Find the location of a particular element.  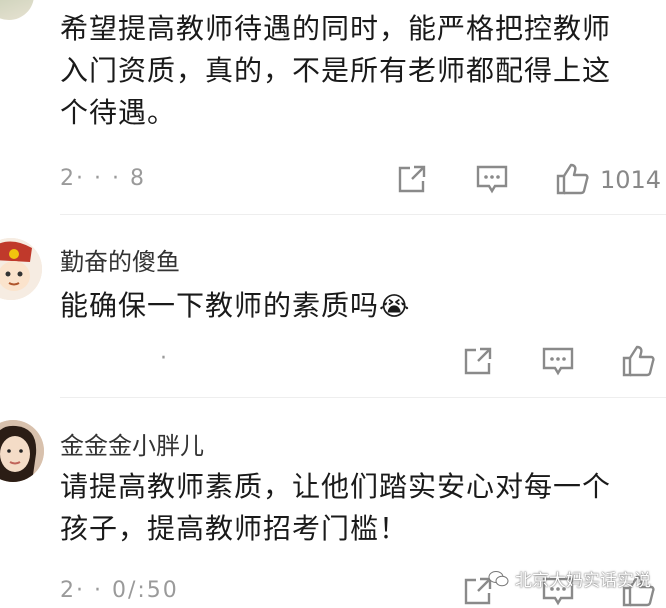

comment-text: 能确保一下教师的素质吗😭 is located at coordinates (235, 305).